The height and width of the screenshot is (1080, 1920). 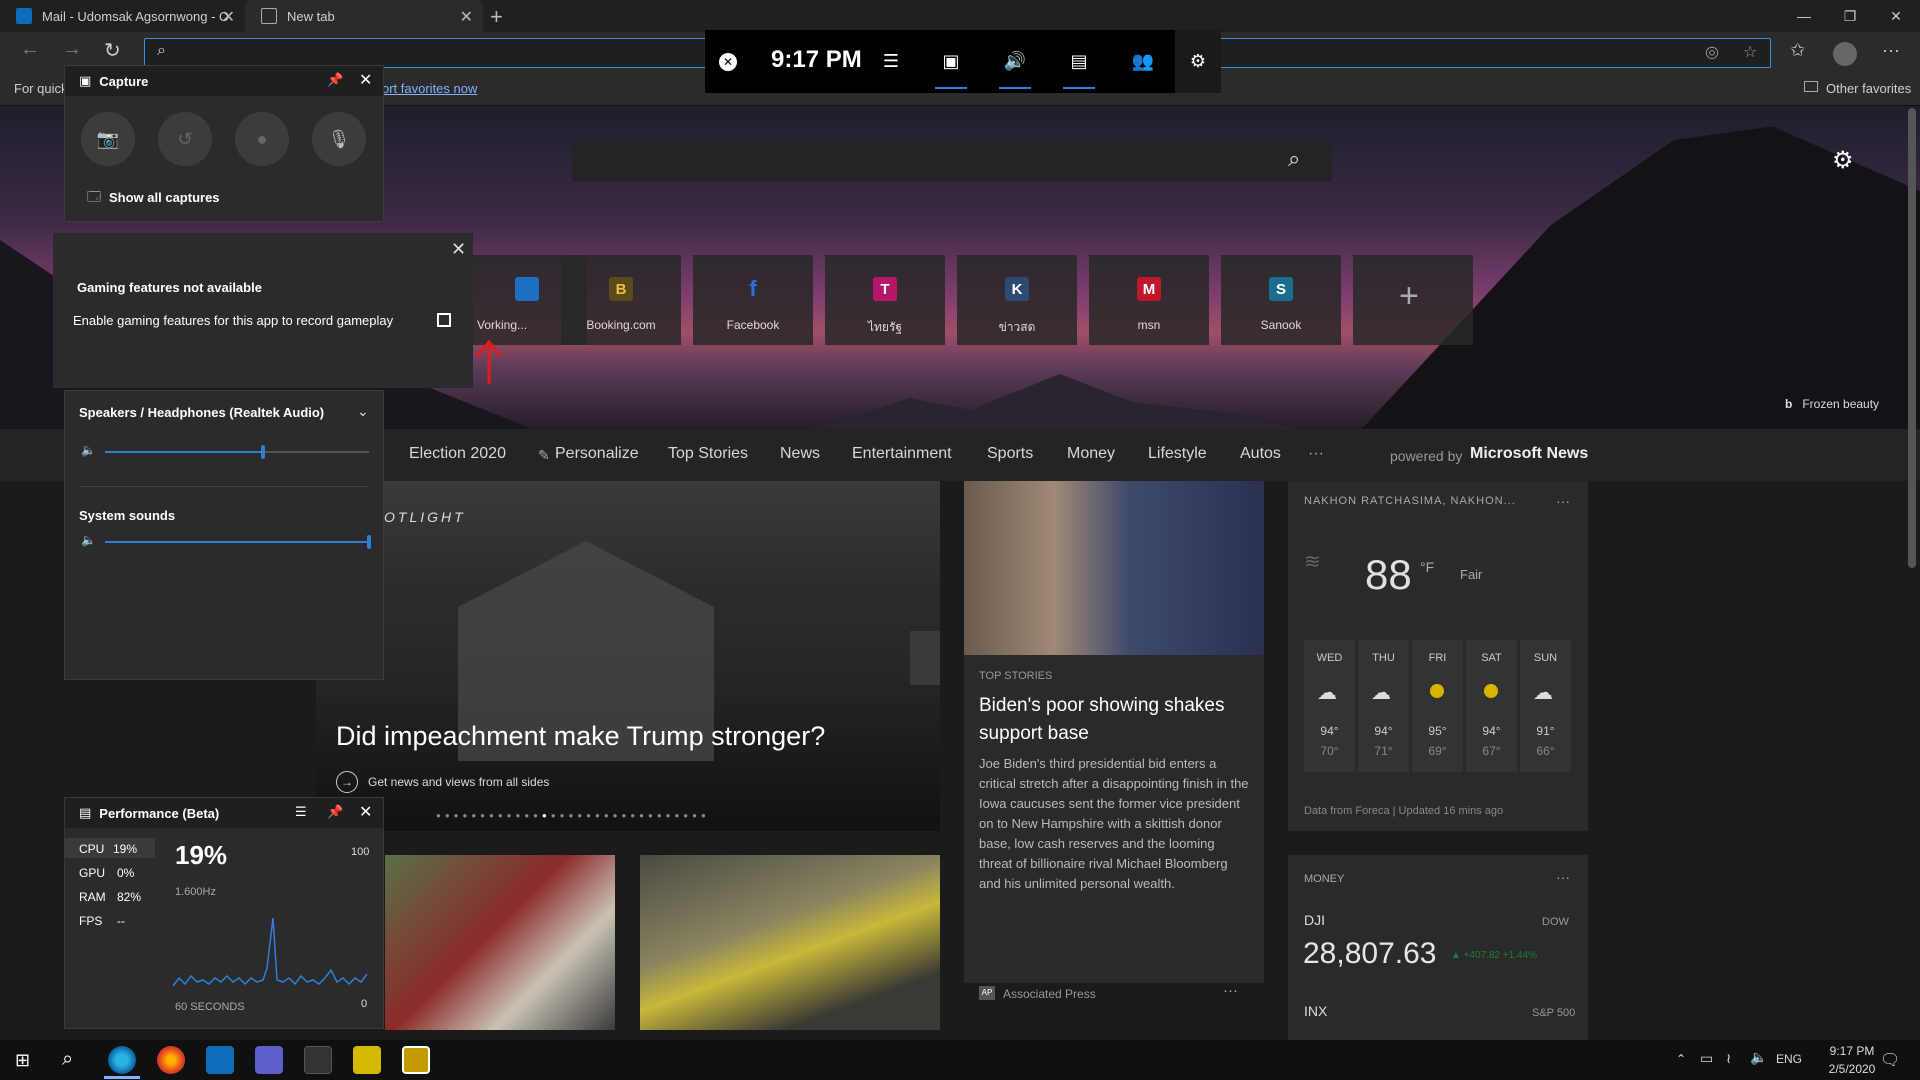 What do you see at coordinates (1868, 88) in the screenshot?
I see `other-favorites: Other favorites` at bounding box center [1868, 88].